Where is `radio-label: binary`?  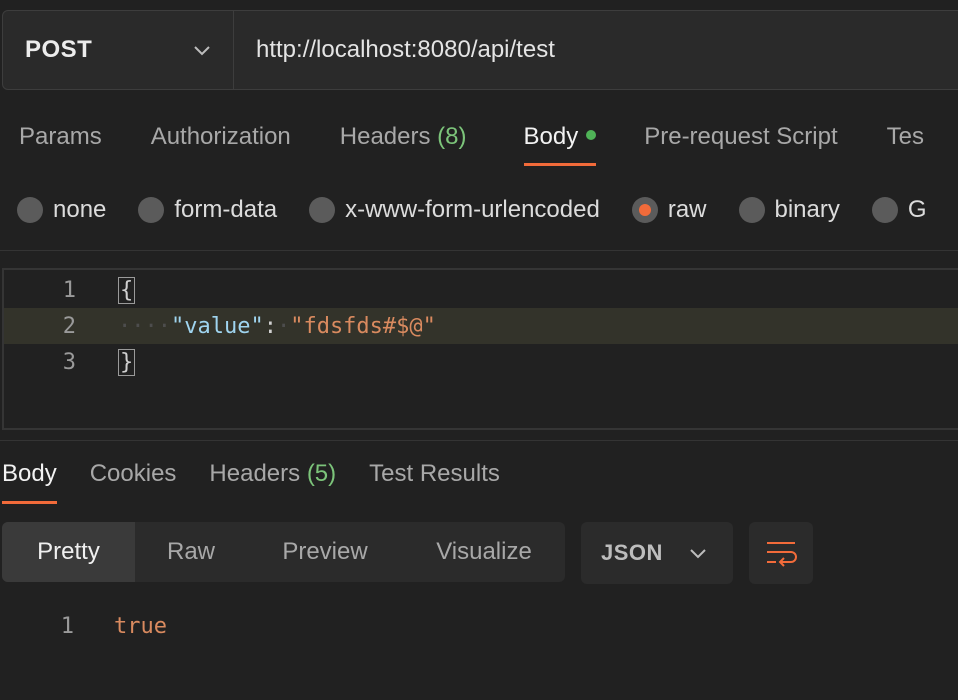 radio-label: binary is located at coordinates (807, 209).